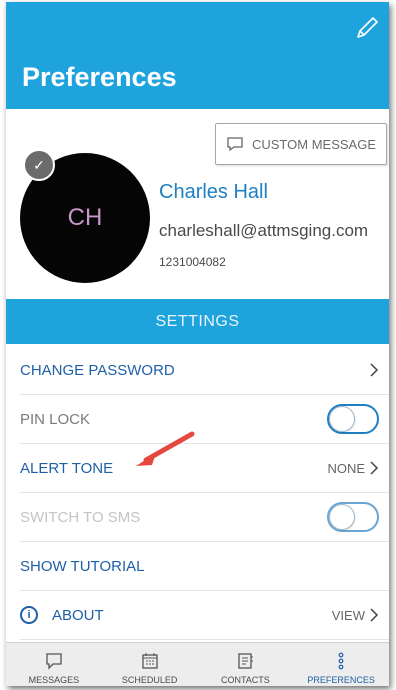 This screenshot has height=690, width=396. What do you see at coordinates (54, 680) in the screenshot?
I see `tab-messages-label: MESSAGES` at bounding box center [54, 680].